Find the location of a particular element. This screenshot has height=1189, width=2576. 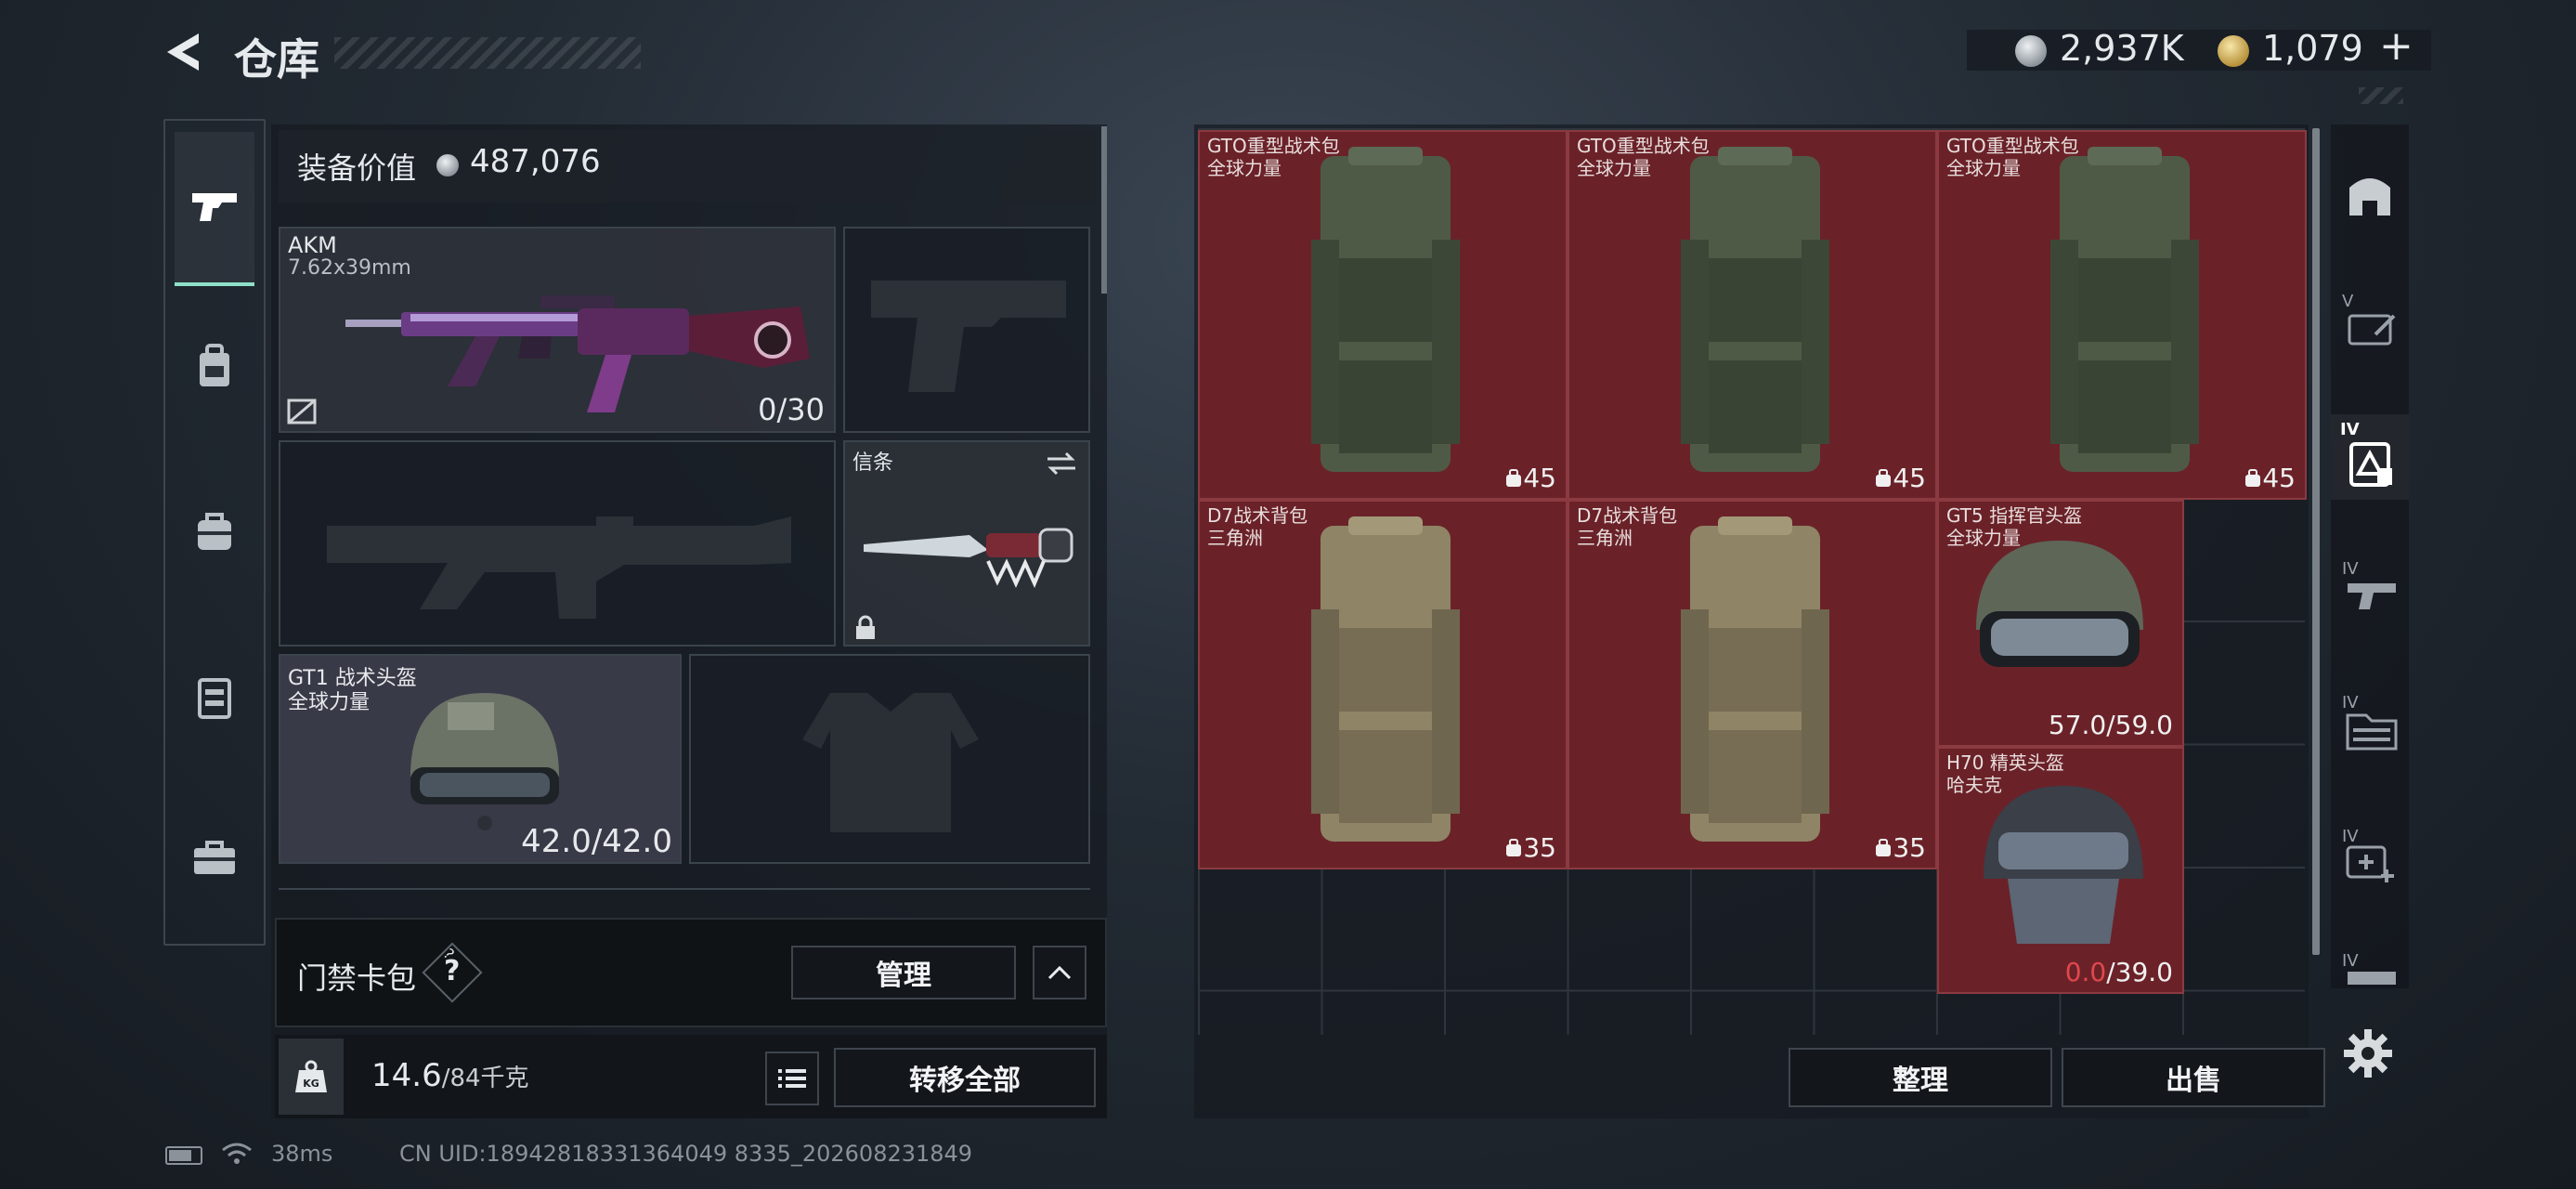

tab-tier-v: V is located at coordinates (2369, 323).